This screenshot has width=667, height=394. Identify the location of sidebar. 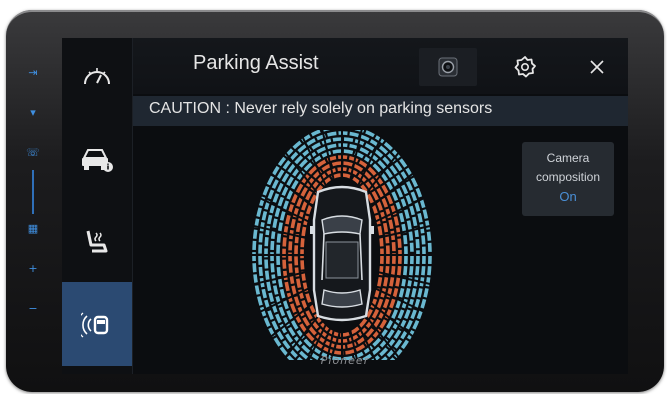
(97, 206).